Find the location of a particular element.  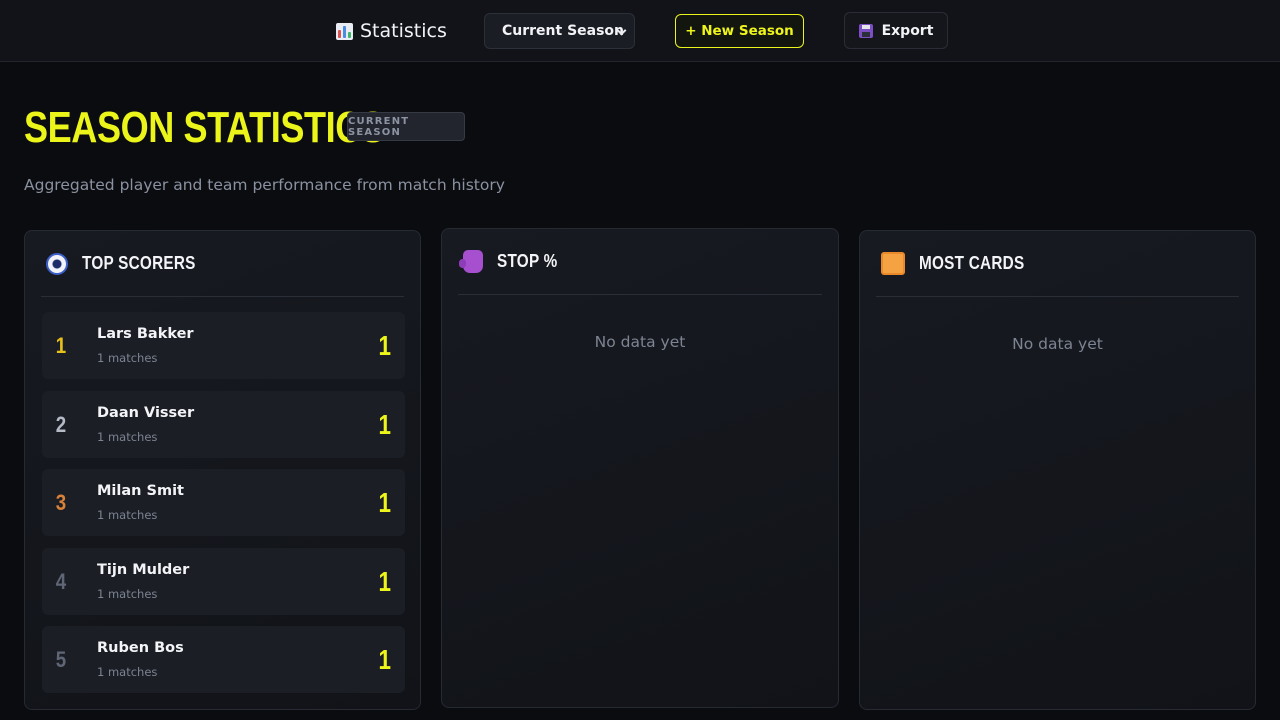

season-select: Current Season is located at coordinates (559, 31).